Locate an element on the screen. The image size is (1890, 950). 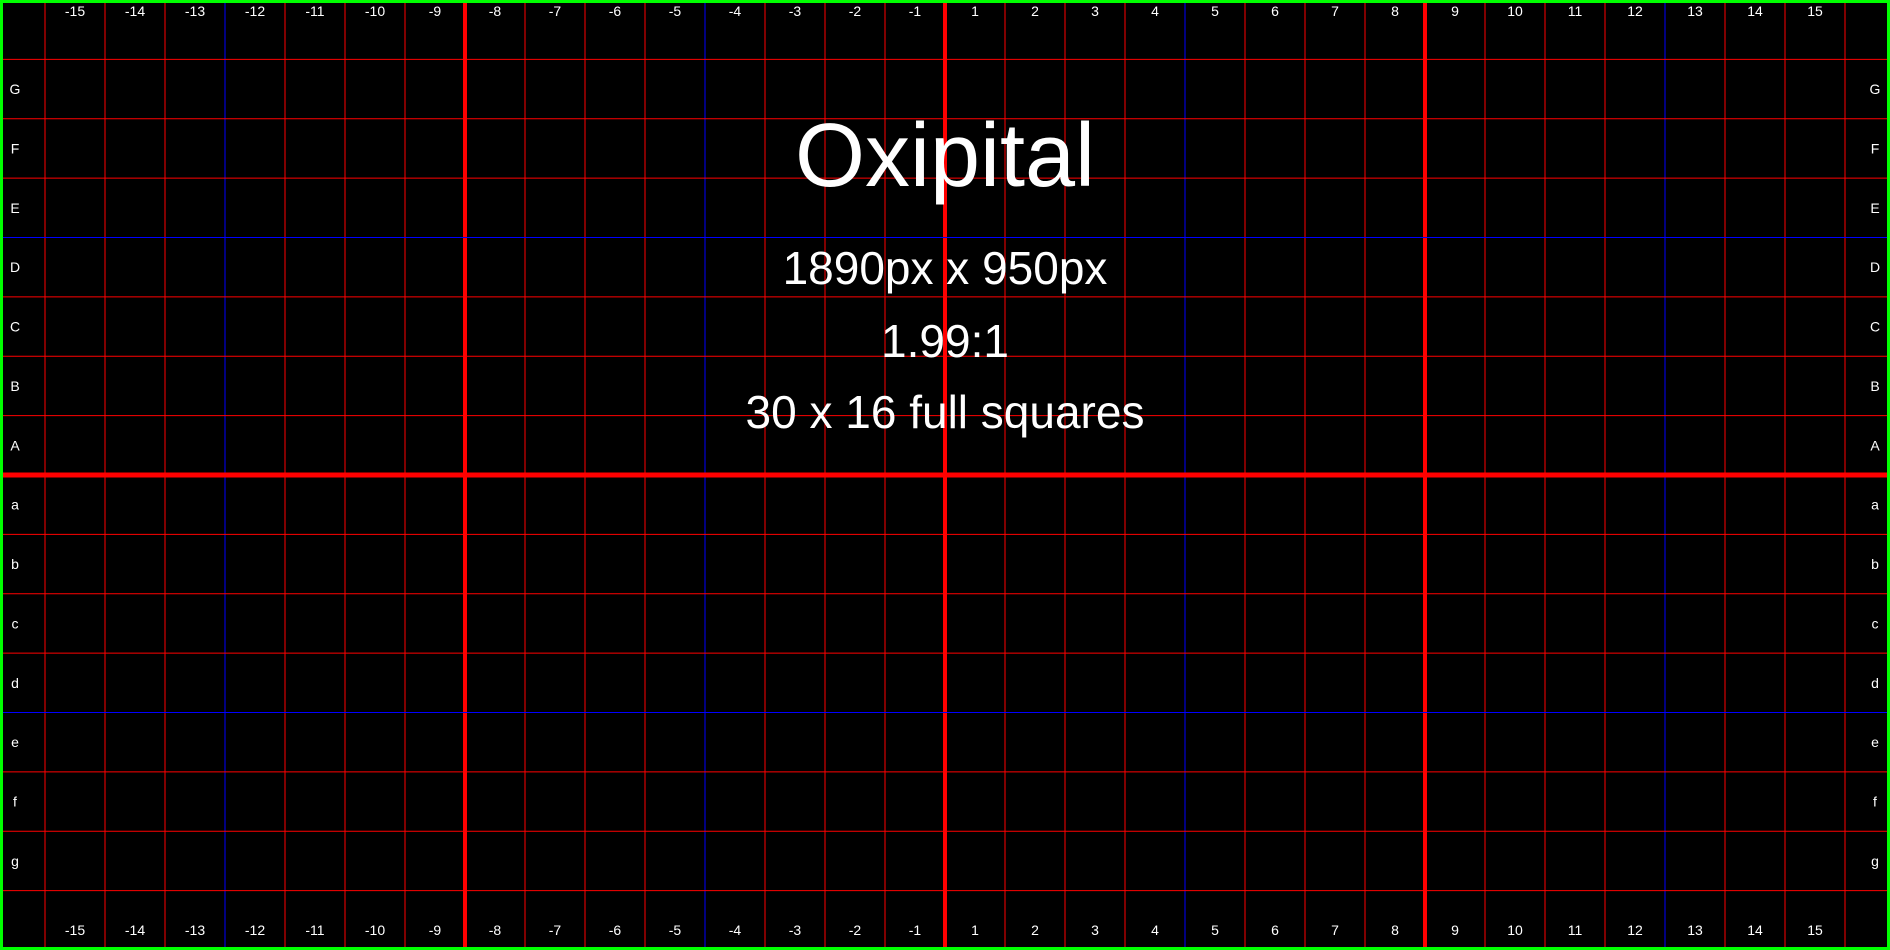
column-label-bottom: -12 is located at coordinates (255, 930).